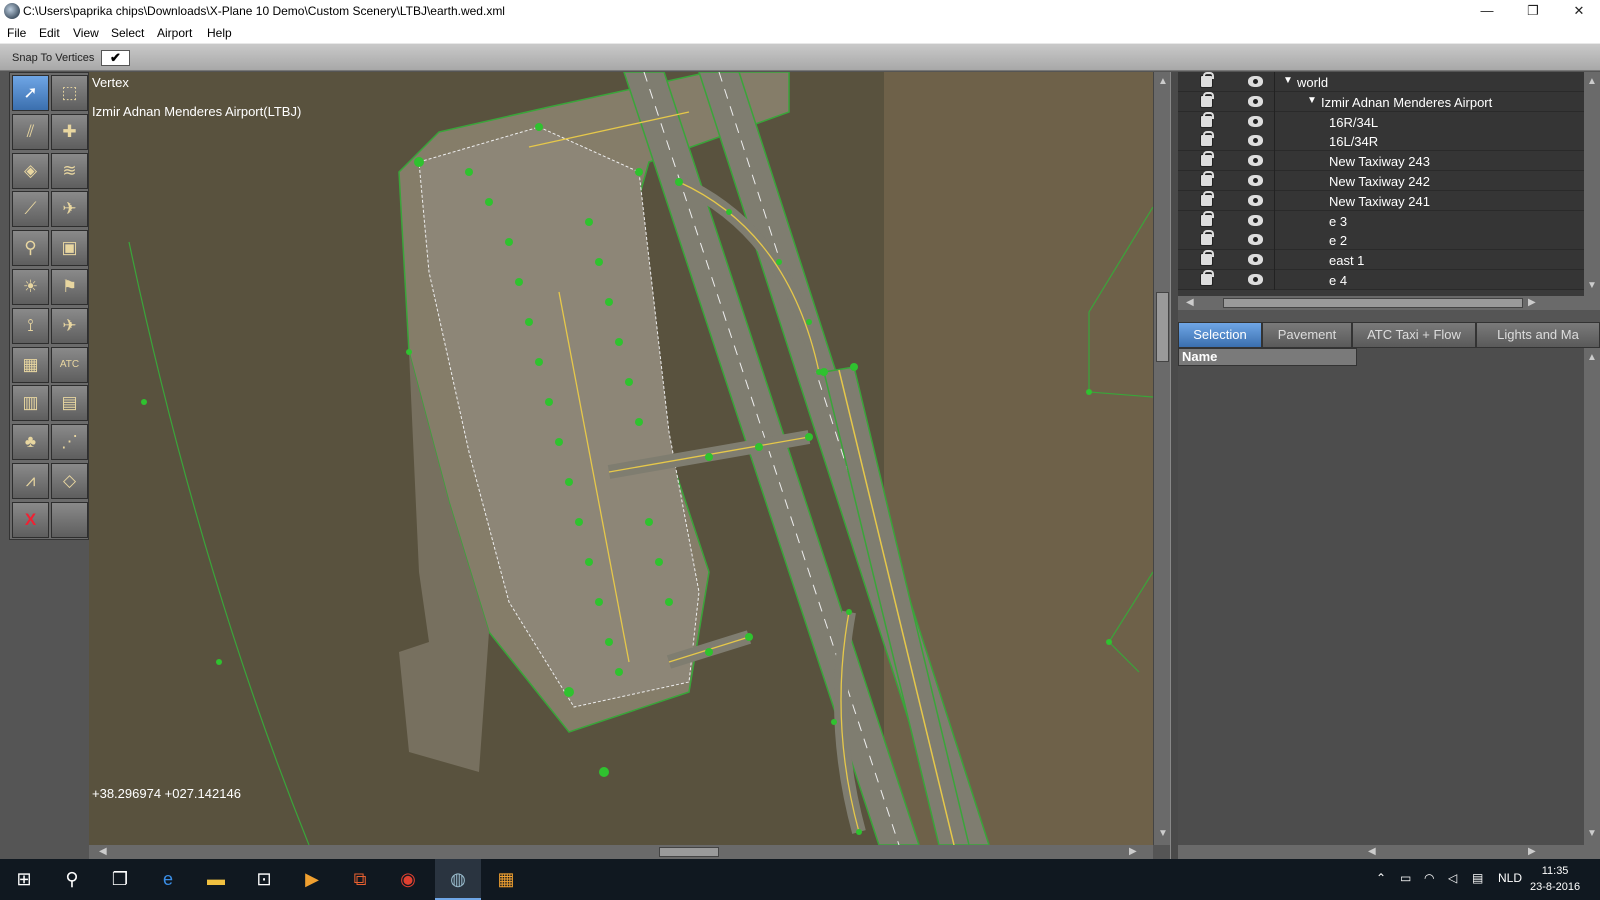 The image size is (1600, 900). Describe the element at coordinates (30, 442) in the screenshot. I see `tree-tool: ♣` at that location.